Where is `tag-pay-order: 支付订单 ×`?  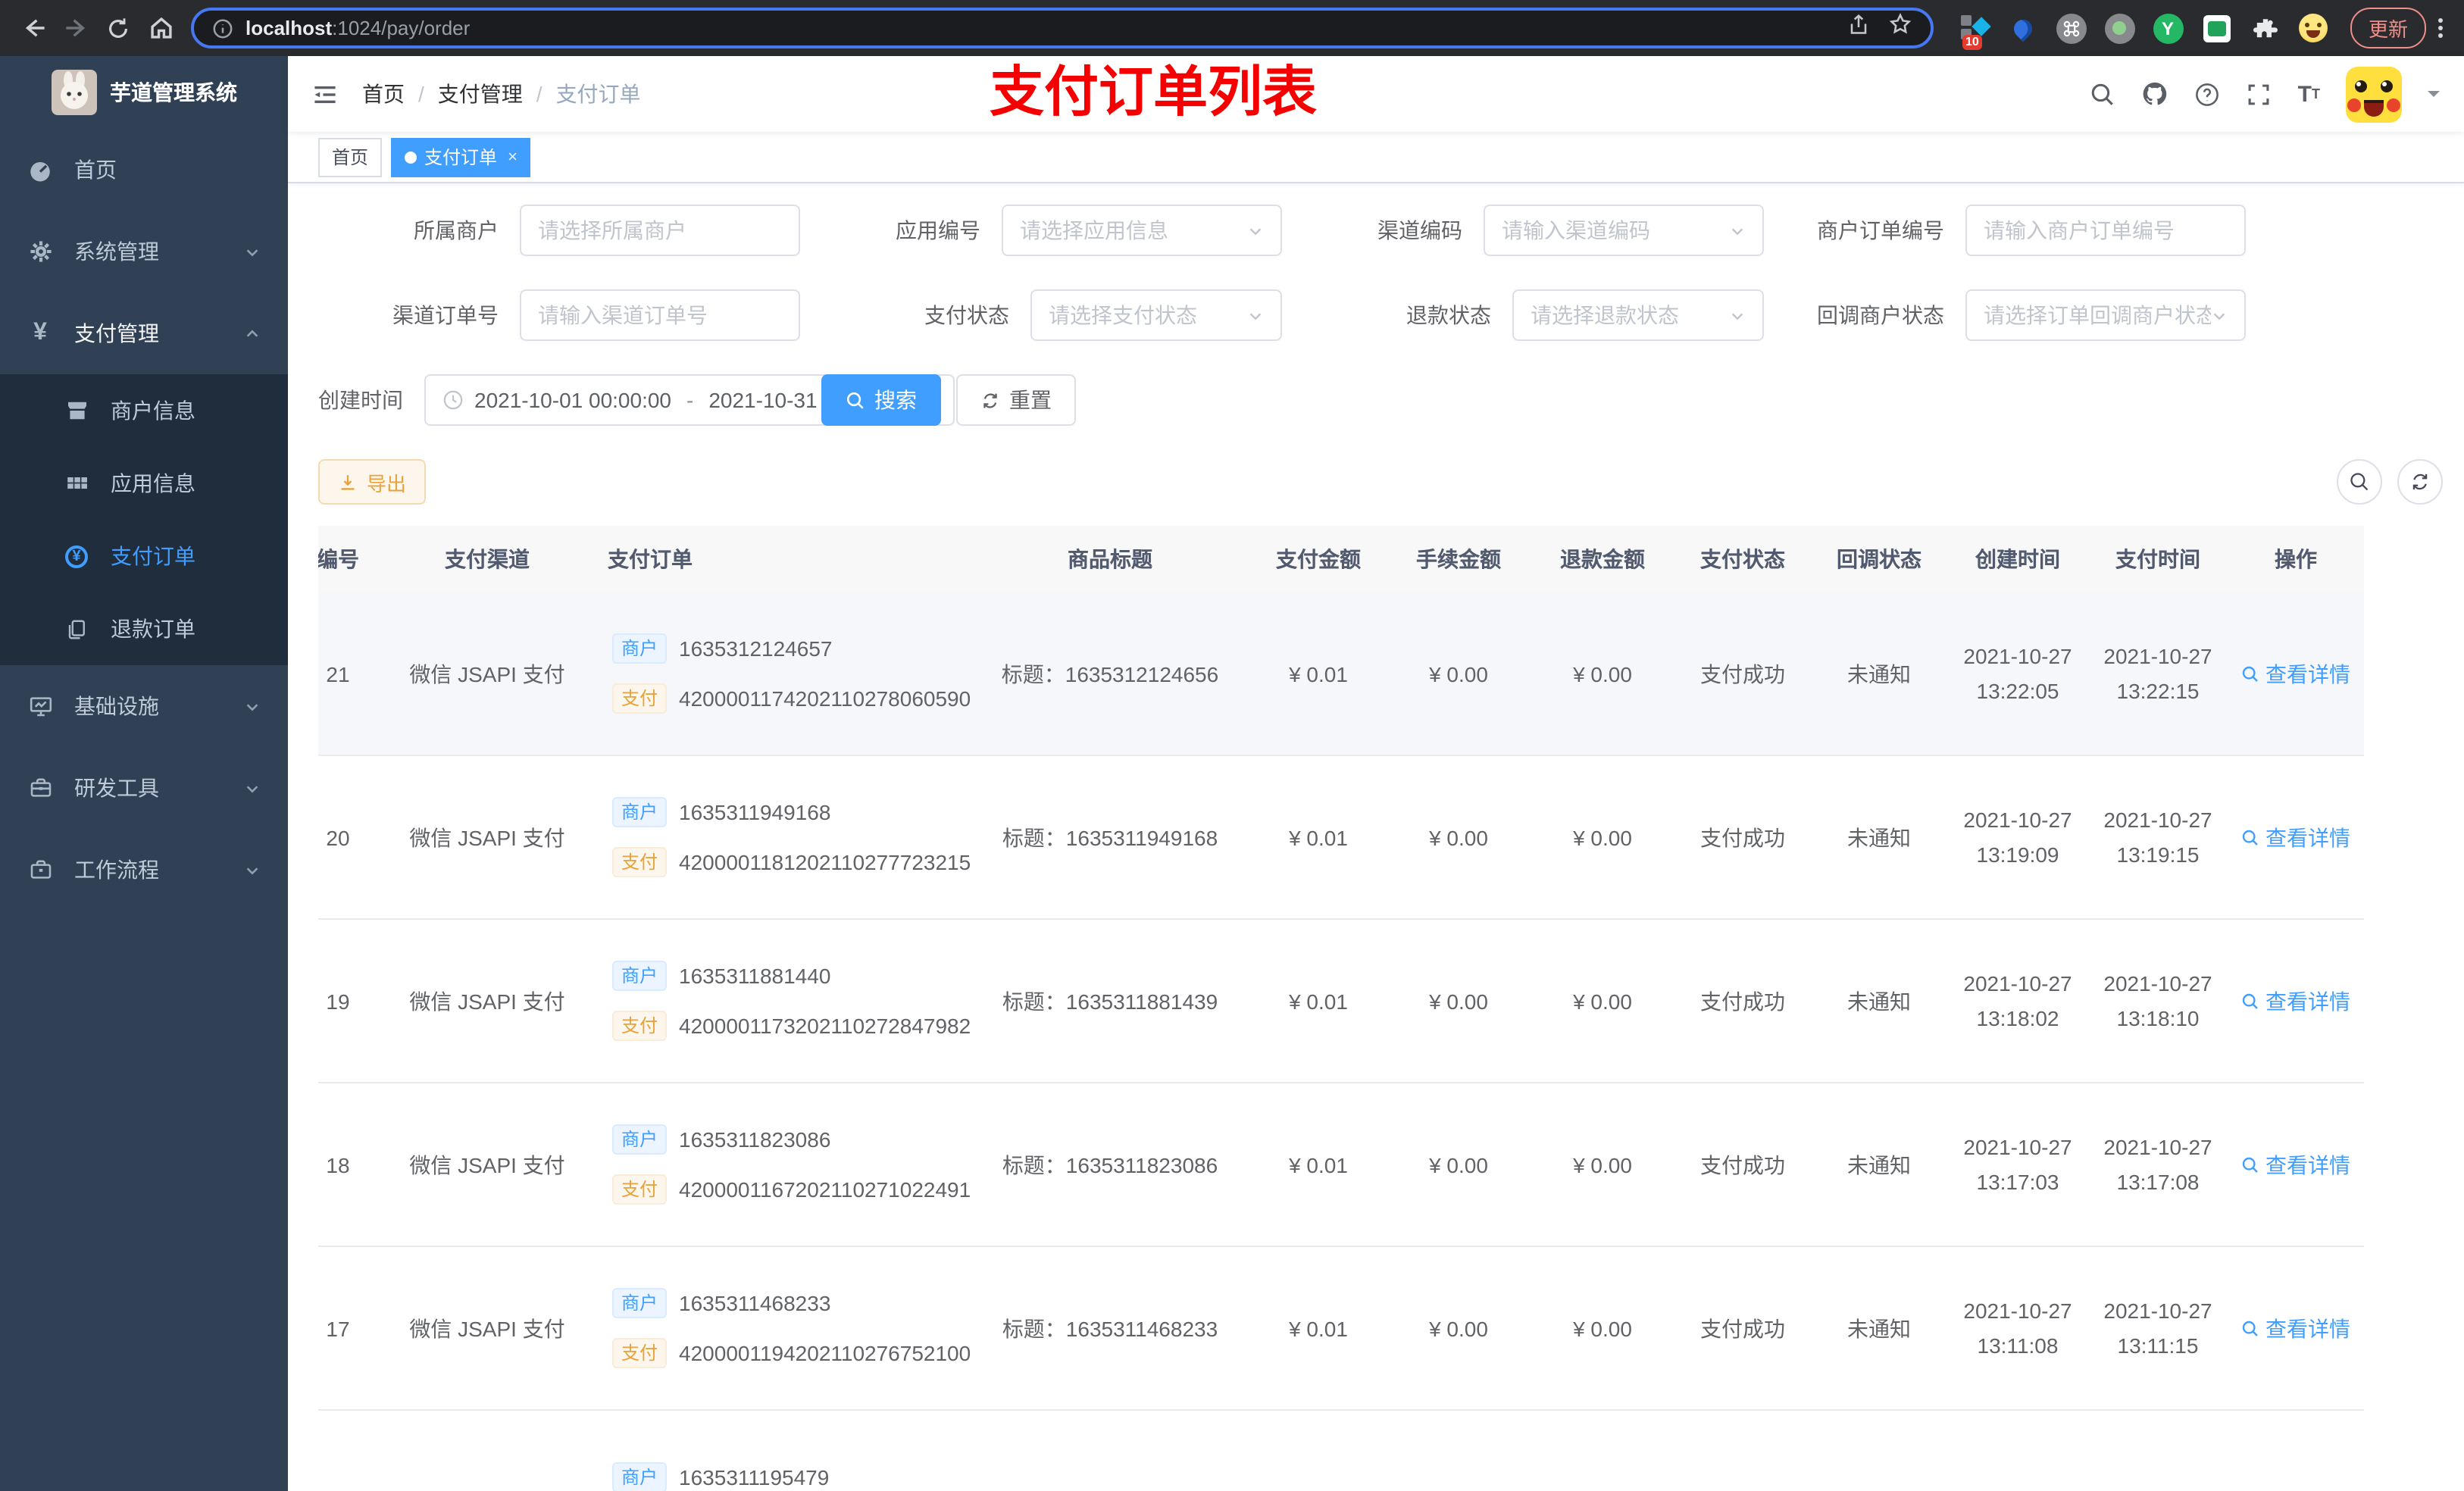
tag-pay-order: 支付订单 × is located at coordinates (461, 157).